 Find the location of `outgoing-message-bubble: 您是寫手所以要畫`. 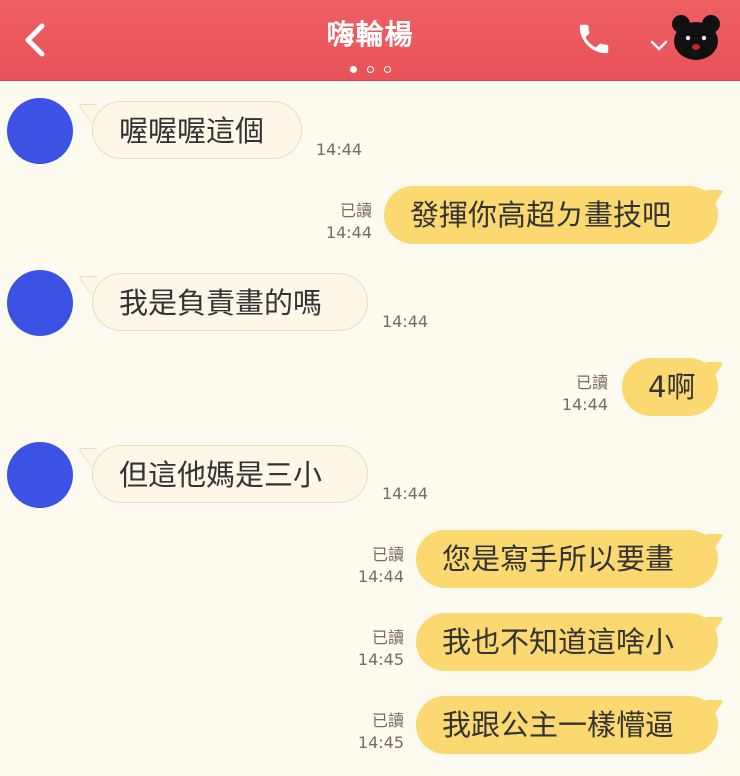

outgoing-message-bubble: 您是寫手所以要畫 is located at coordinates (567, 559).